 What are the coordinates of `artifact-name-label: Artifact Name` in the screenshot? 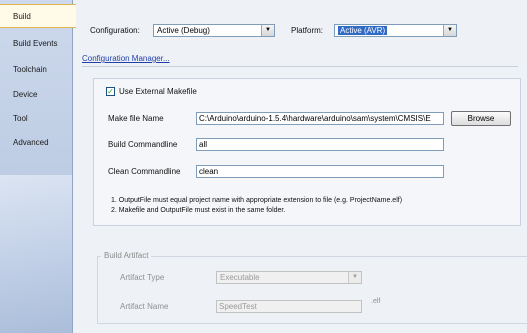 It's located at (144, 306).